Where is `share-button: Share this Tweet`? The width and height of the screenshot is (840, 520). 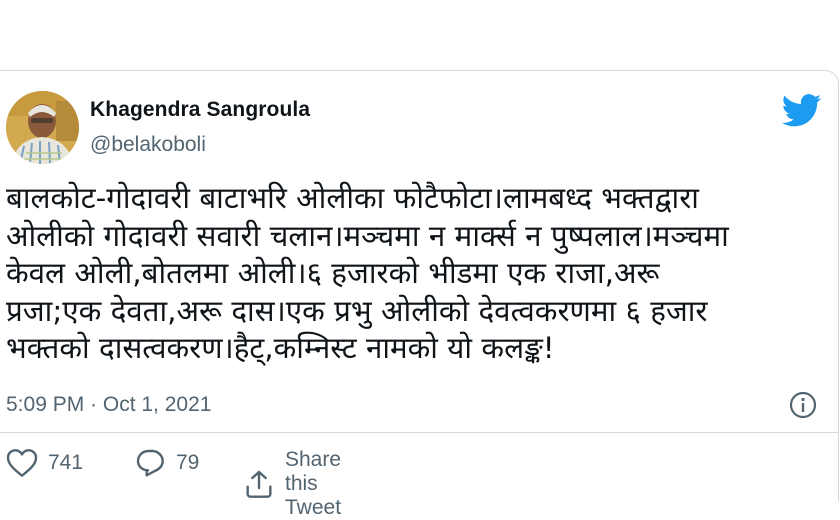
share-button: Share this Tweet is located at coordinates (292, 484).